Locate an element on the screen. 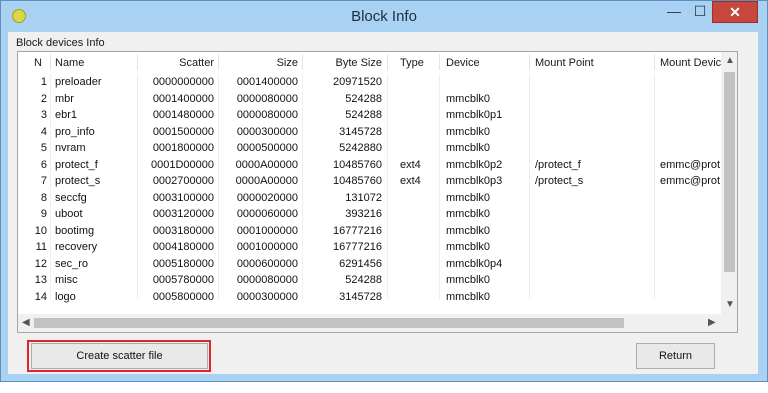  scroll-left-icon: ◀ is located at coordinates (26, 322).